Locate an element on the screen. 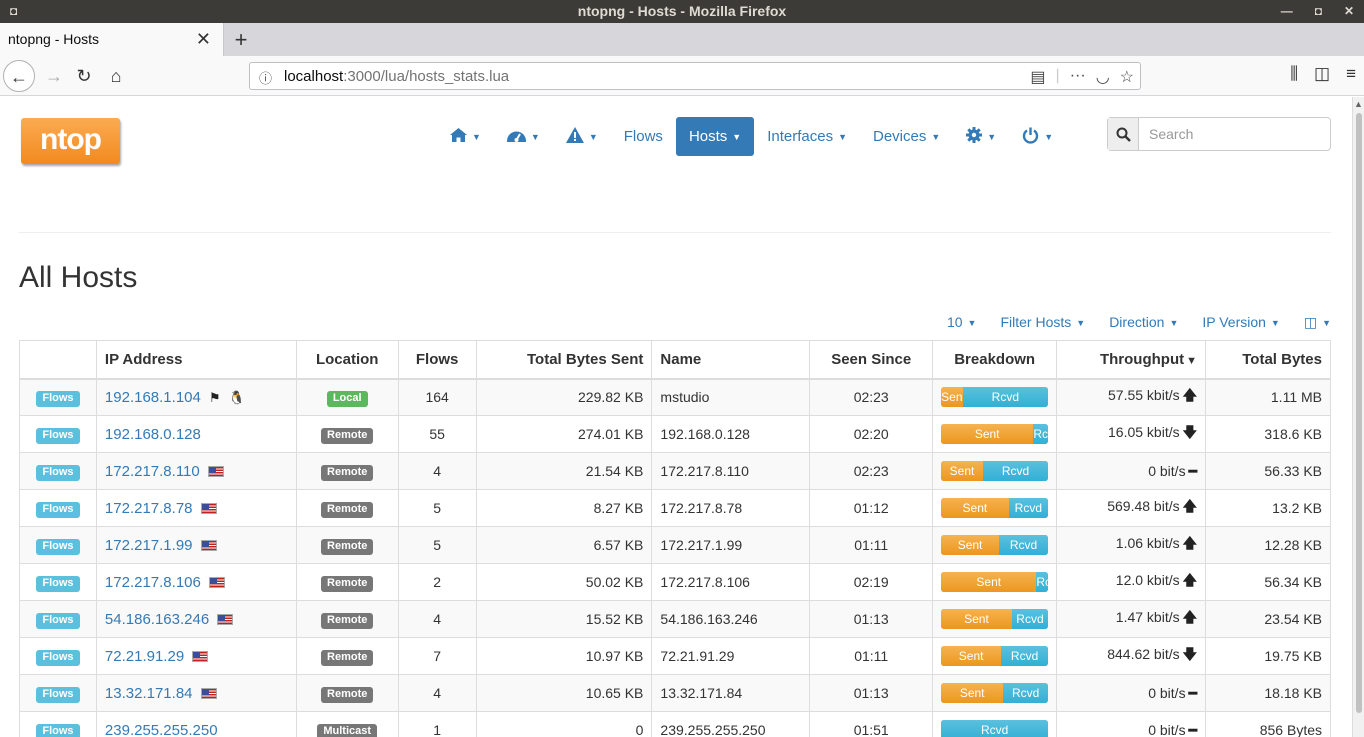  col-header-ip: IP Address is located at coordinates (196, 360).